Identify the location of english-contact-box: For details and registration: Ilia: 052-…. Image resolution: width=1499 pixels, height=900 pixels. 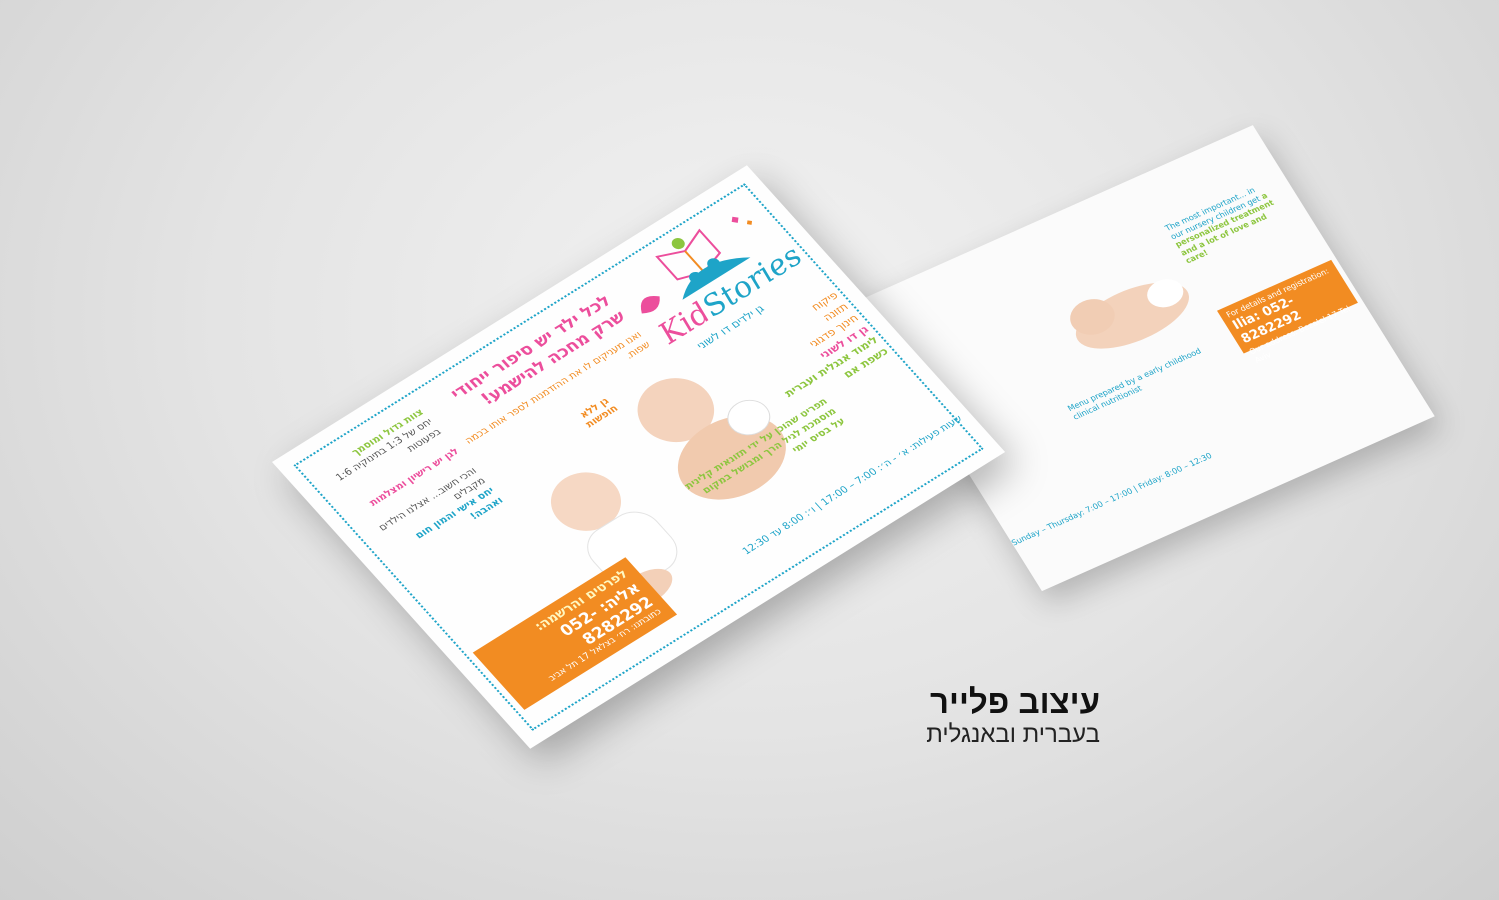
(1287, 311).